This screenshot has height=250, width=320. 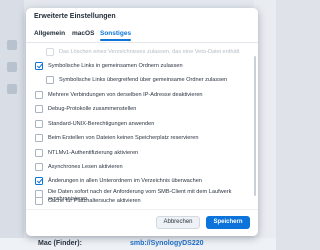 I want to click on option-row: Cache für Platzhaltersuche aktivieren, so click(x=142, y=201).